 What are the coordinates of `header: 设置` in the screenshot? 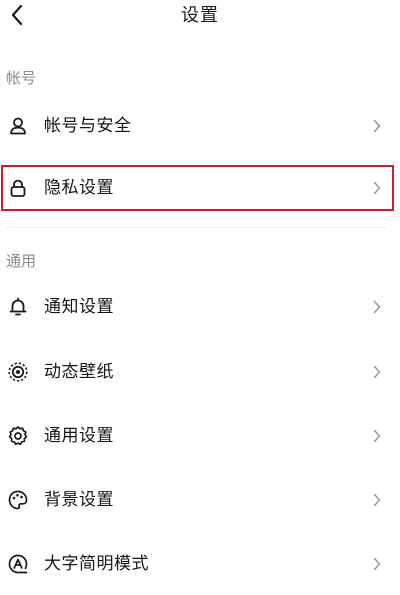 It's located at (200, 17).